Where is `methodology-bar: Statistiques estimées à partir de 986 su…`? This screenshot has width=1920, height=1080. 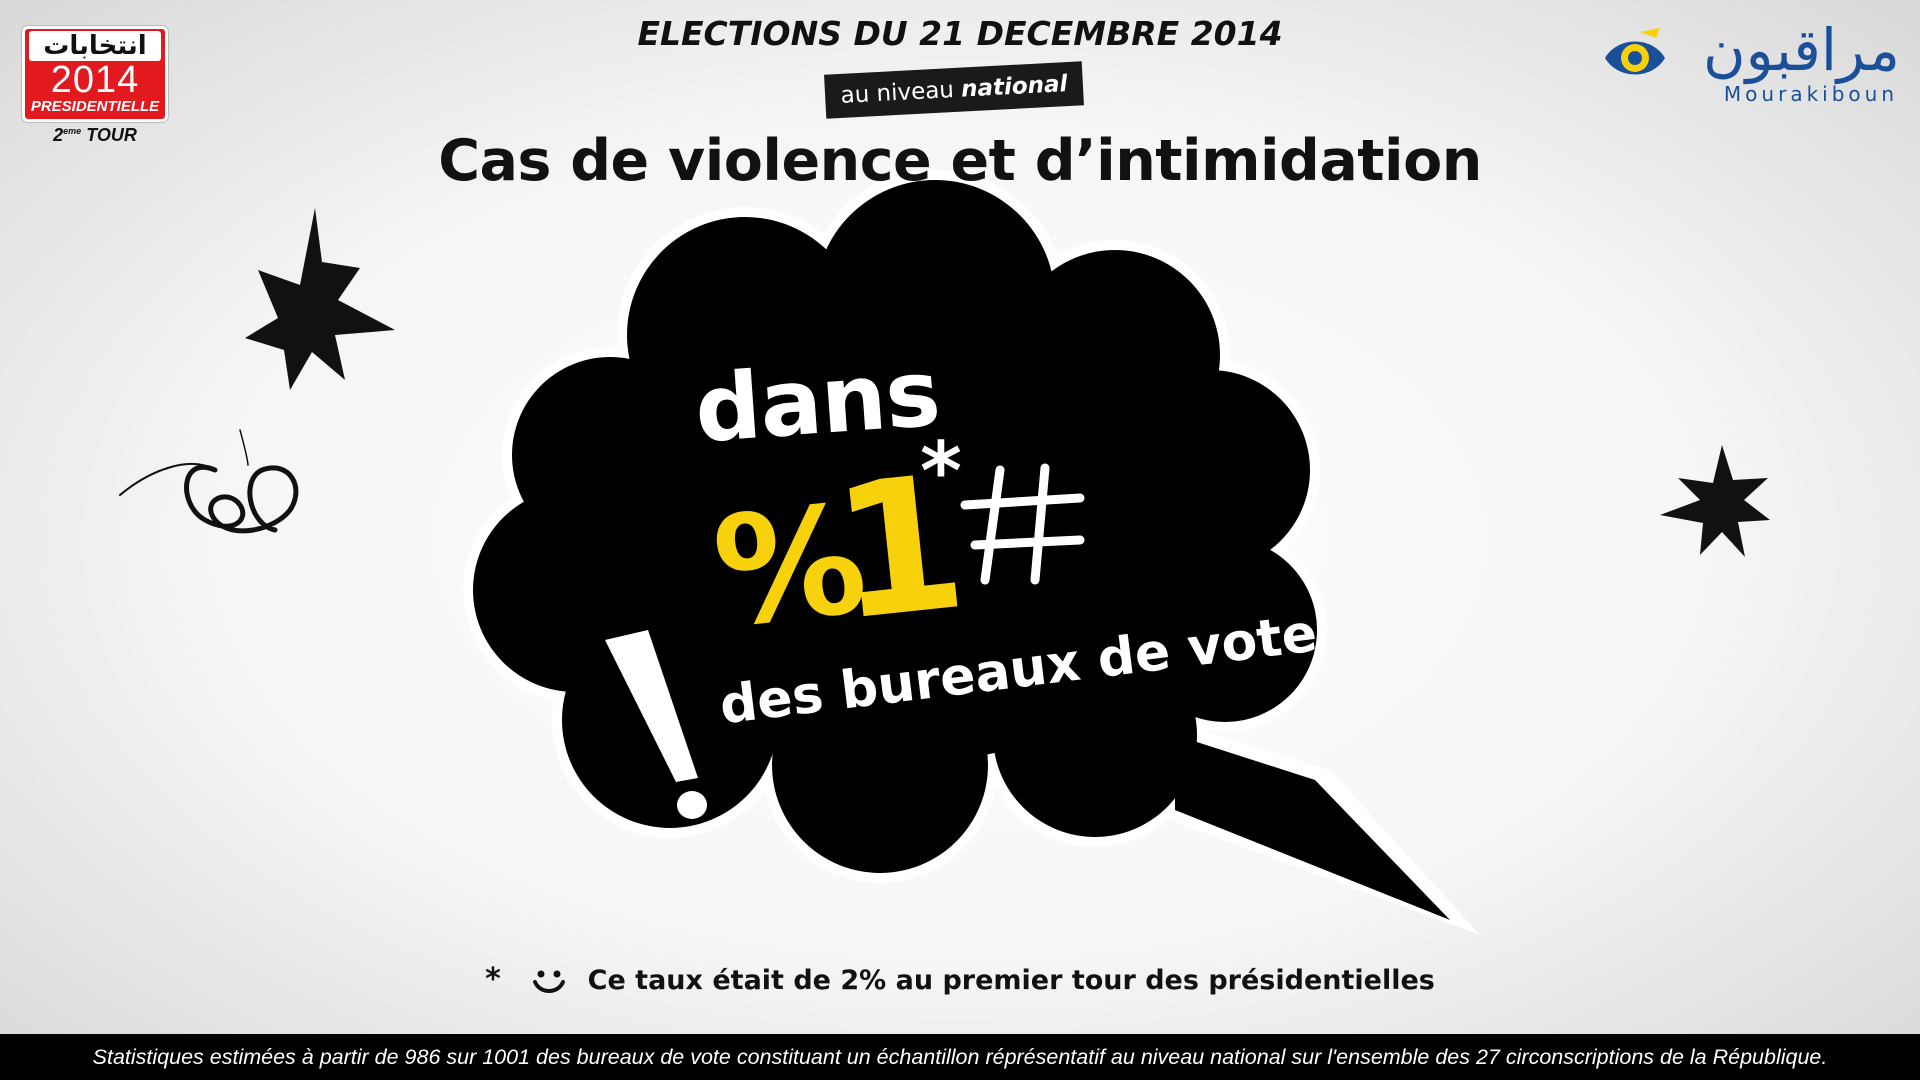 methodology-bar: Statistiques estimées à partir de 986 su… is located at coordinates (960, 1057).